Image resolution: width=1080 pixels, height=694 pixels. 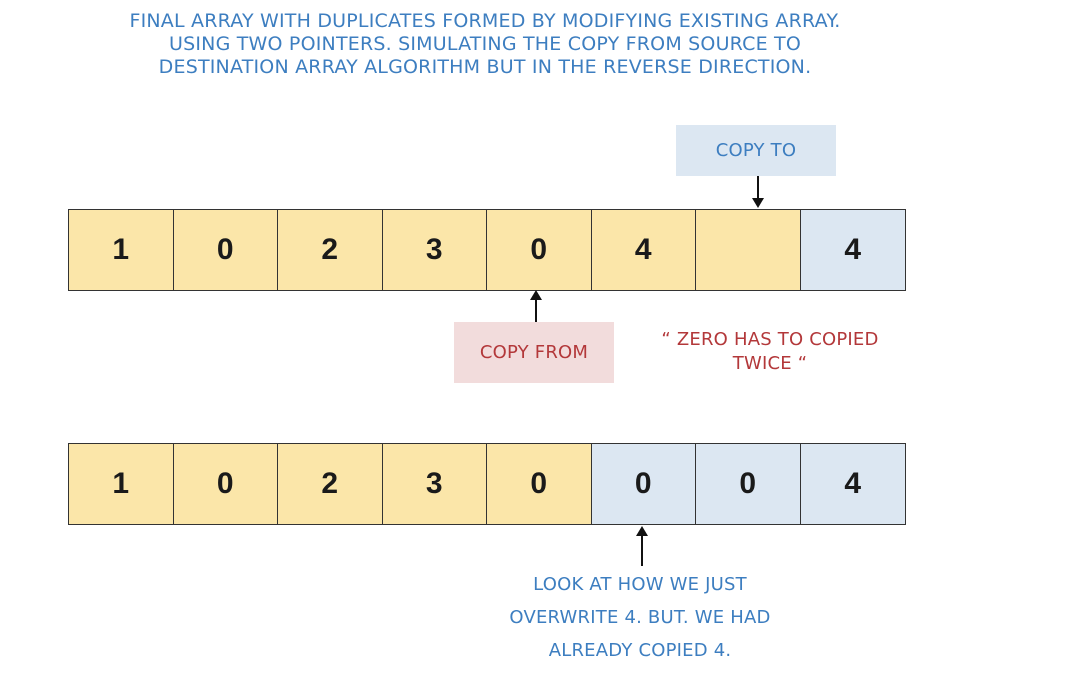 I want to click on array-cell, so click(x=748, y=250).